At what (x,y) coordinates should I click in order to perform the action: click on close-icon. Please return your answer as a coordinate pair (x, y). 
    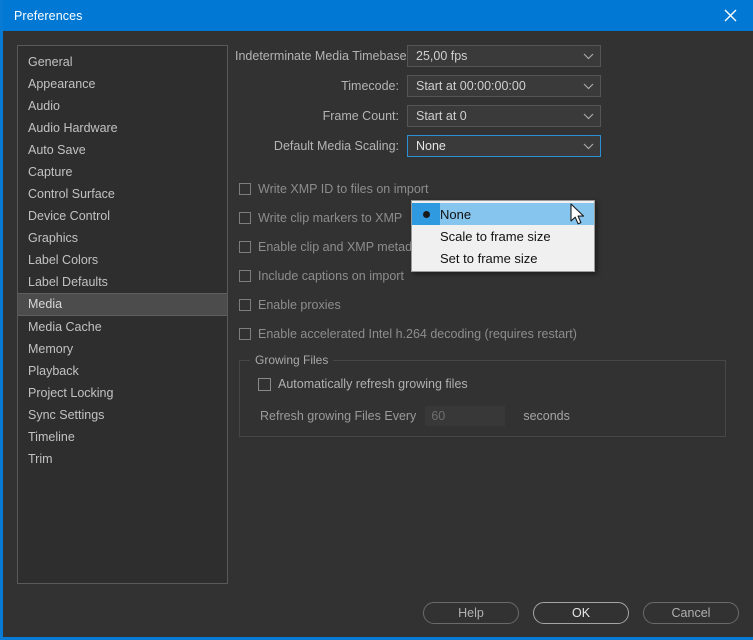
    Looking at the image, I should click on (730, 15).